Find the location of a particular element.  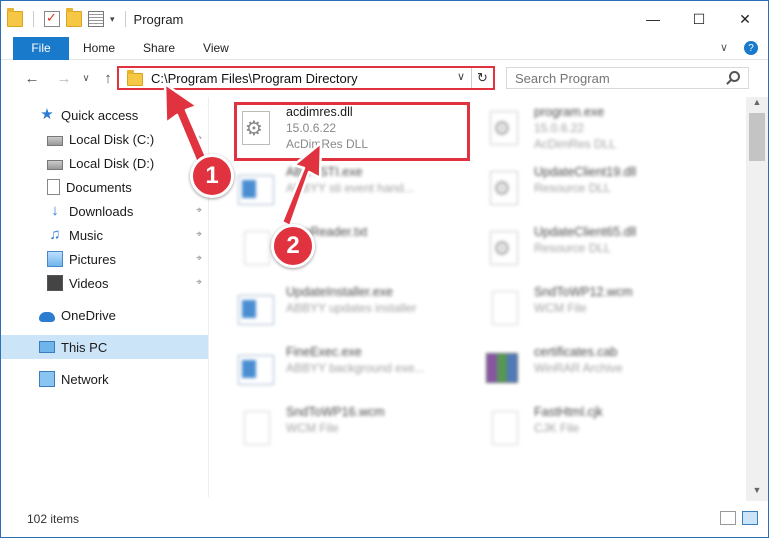

recent-locations-icon: ∨ is located at coordinates (86, 78).